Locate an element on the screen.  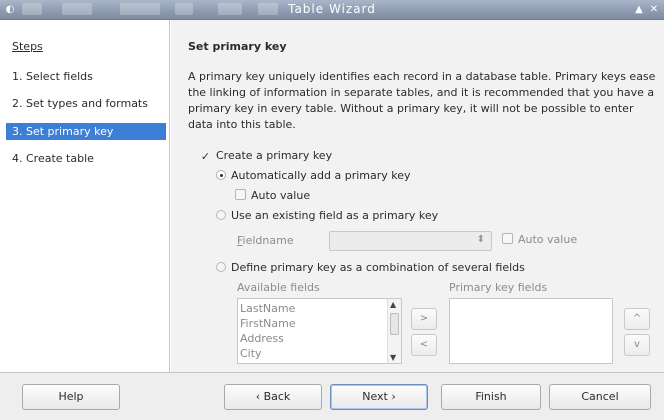
help-button: Help is located at coordinates (71, 397).